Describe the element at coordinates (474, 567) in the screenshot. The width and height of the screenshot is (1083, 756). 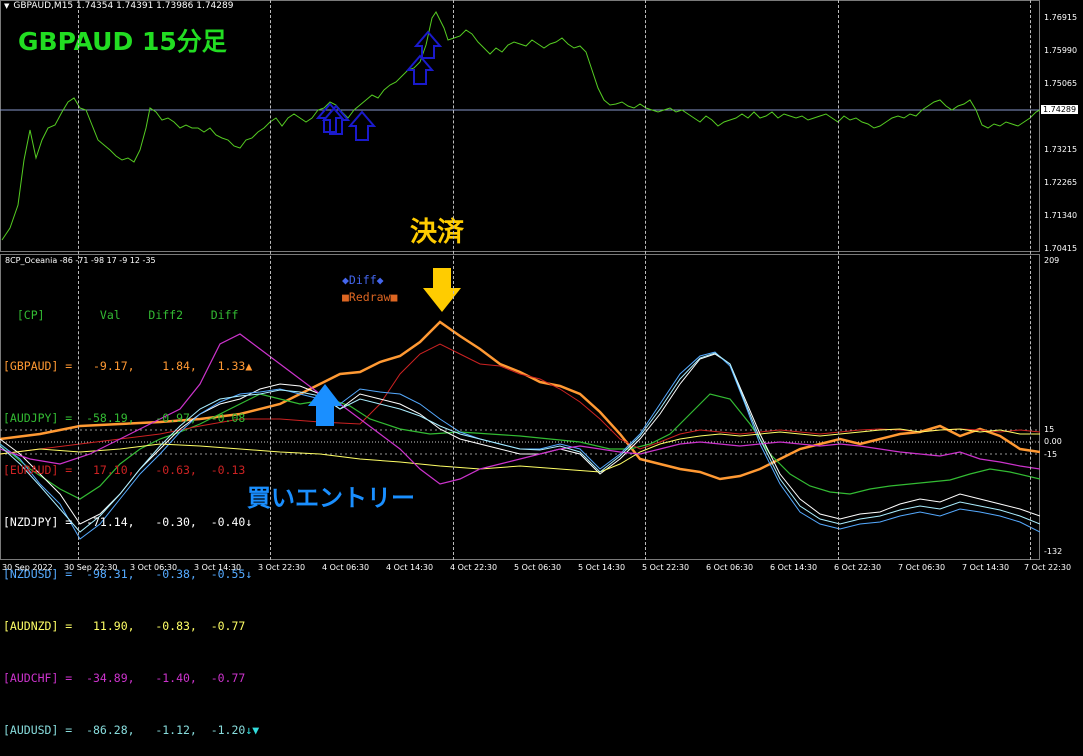
I see `time-tick: 4 Oct 22:30` at that location.